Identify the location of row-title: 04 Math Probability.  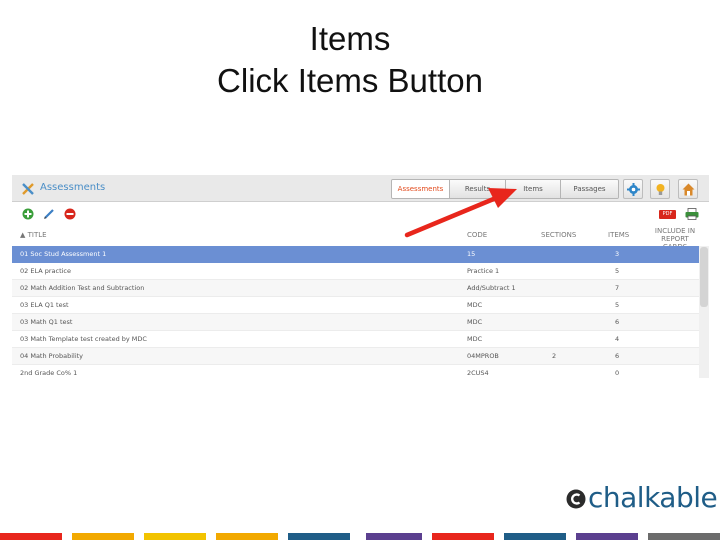
(52, 356).